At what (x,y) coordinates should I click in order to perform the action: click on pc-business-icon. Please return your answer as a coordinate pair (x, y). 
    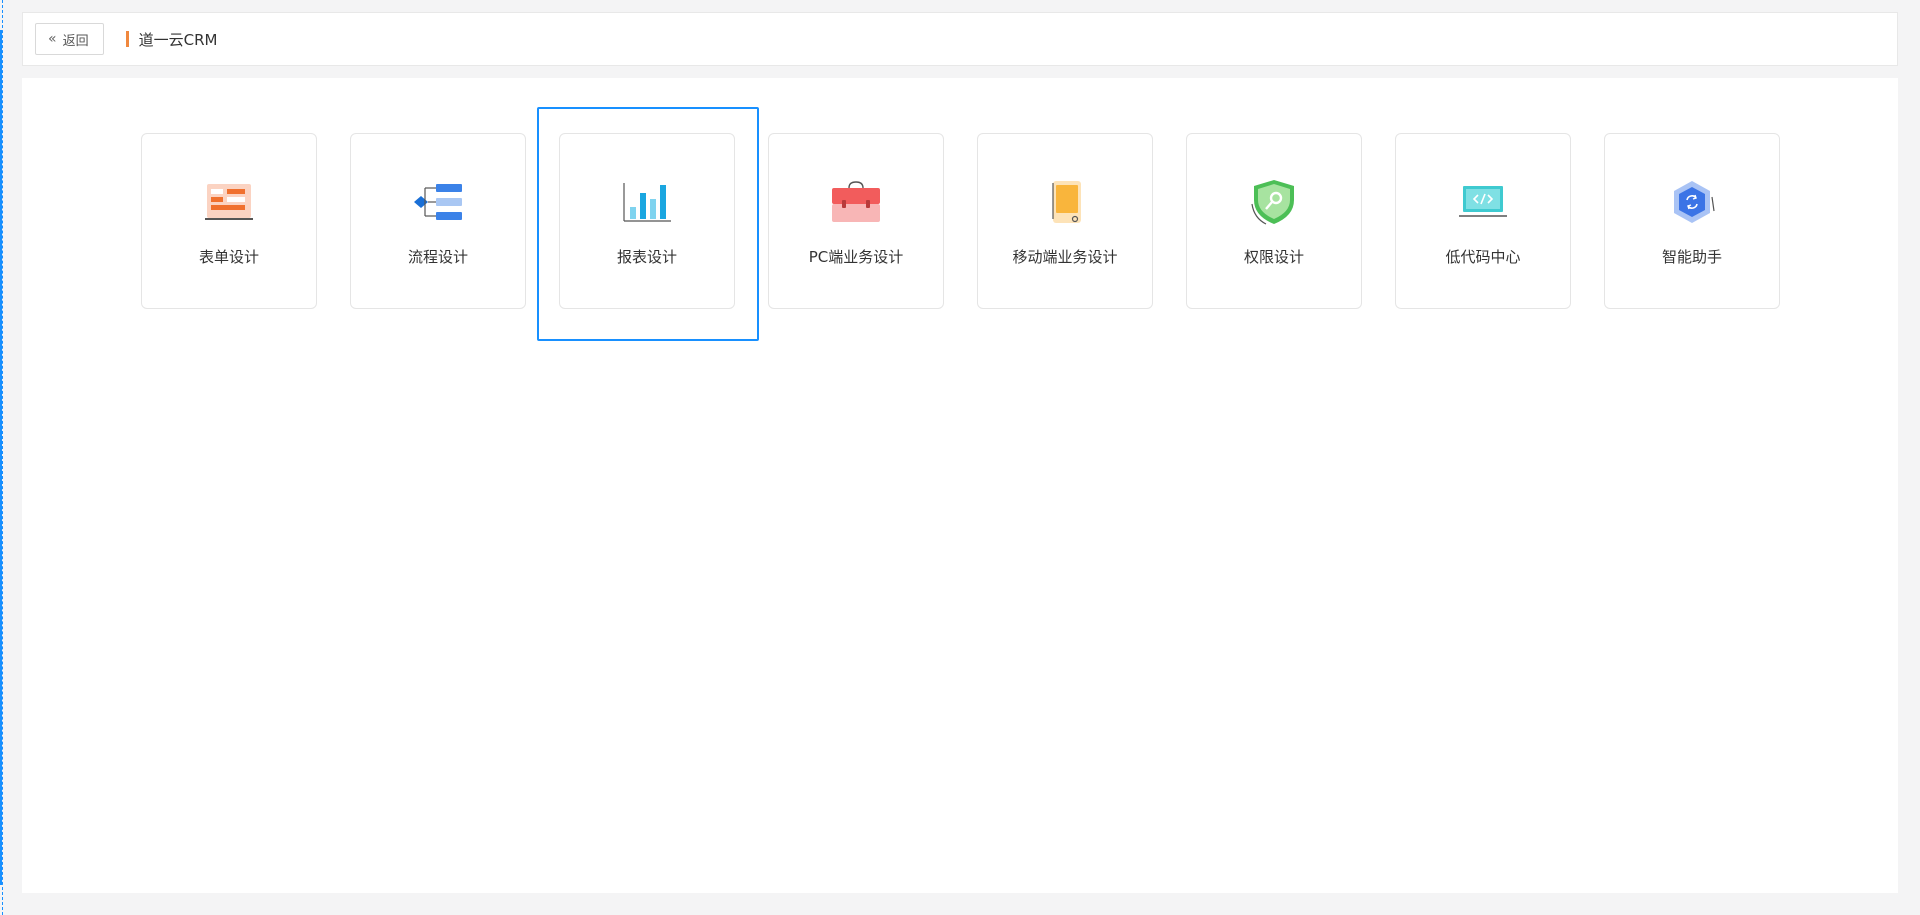
    Looking at the image, I should click on (856, 202).